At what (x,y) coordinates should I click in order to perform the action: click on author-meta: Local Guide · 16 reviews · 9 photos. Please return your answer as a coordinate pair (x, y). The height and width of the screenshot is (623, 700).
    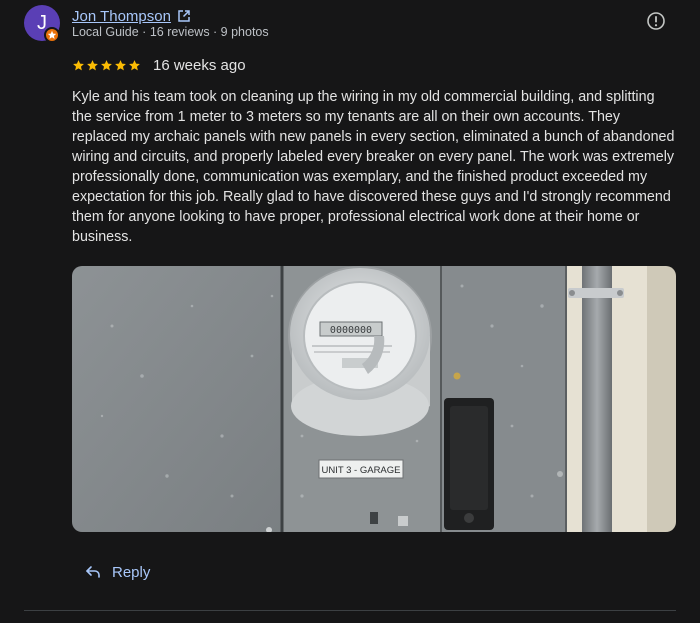
    Looking at the image, I should click on (170, 32).